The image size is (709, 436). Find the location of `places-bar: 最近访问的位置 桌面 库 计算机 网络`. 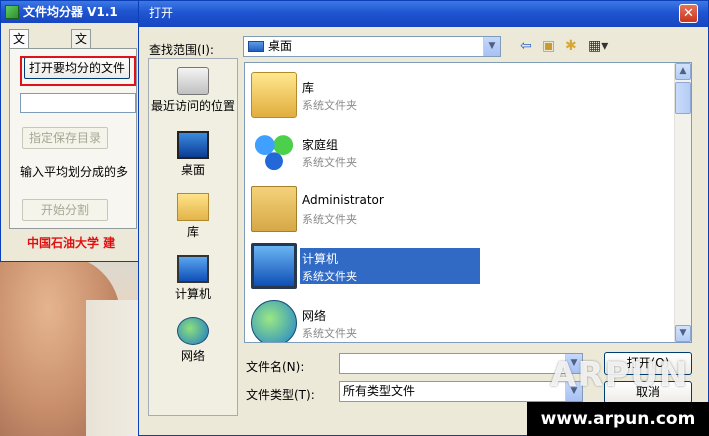

places-bar: 最近访问的位置 桌面 库 计算机 网络 is located at coordinates (193, 237).